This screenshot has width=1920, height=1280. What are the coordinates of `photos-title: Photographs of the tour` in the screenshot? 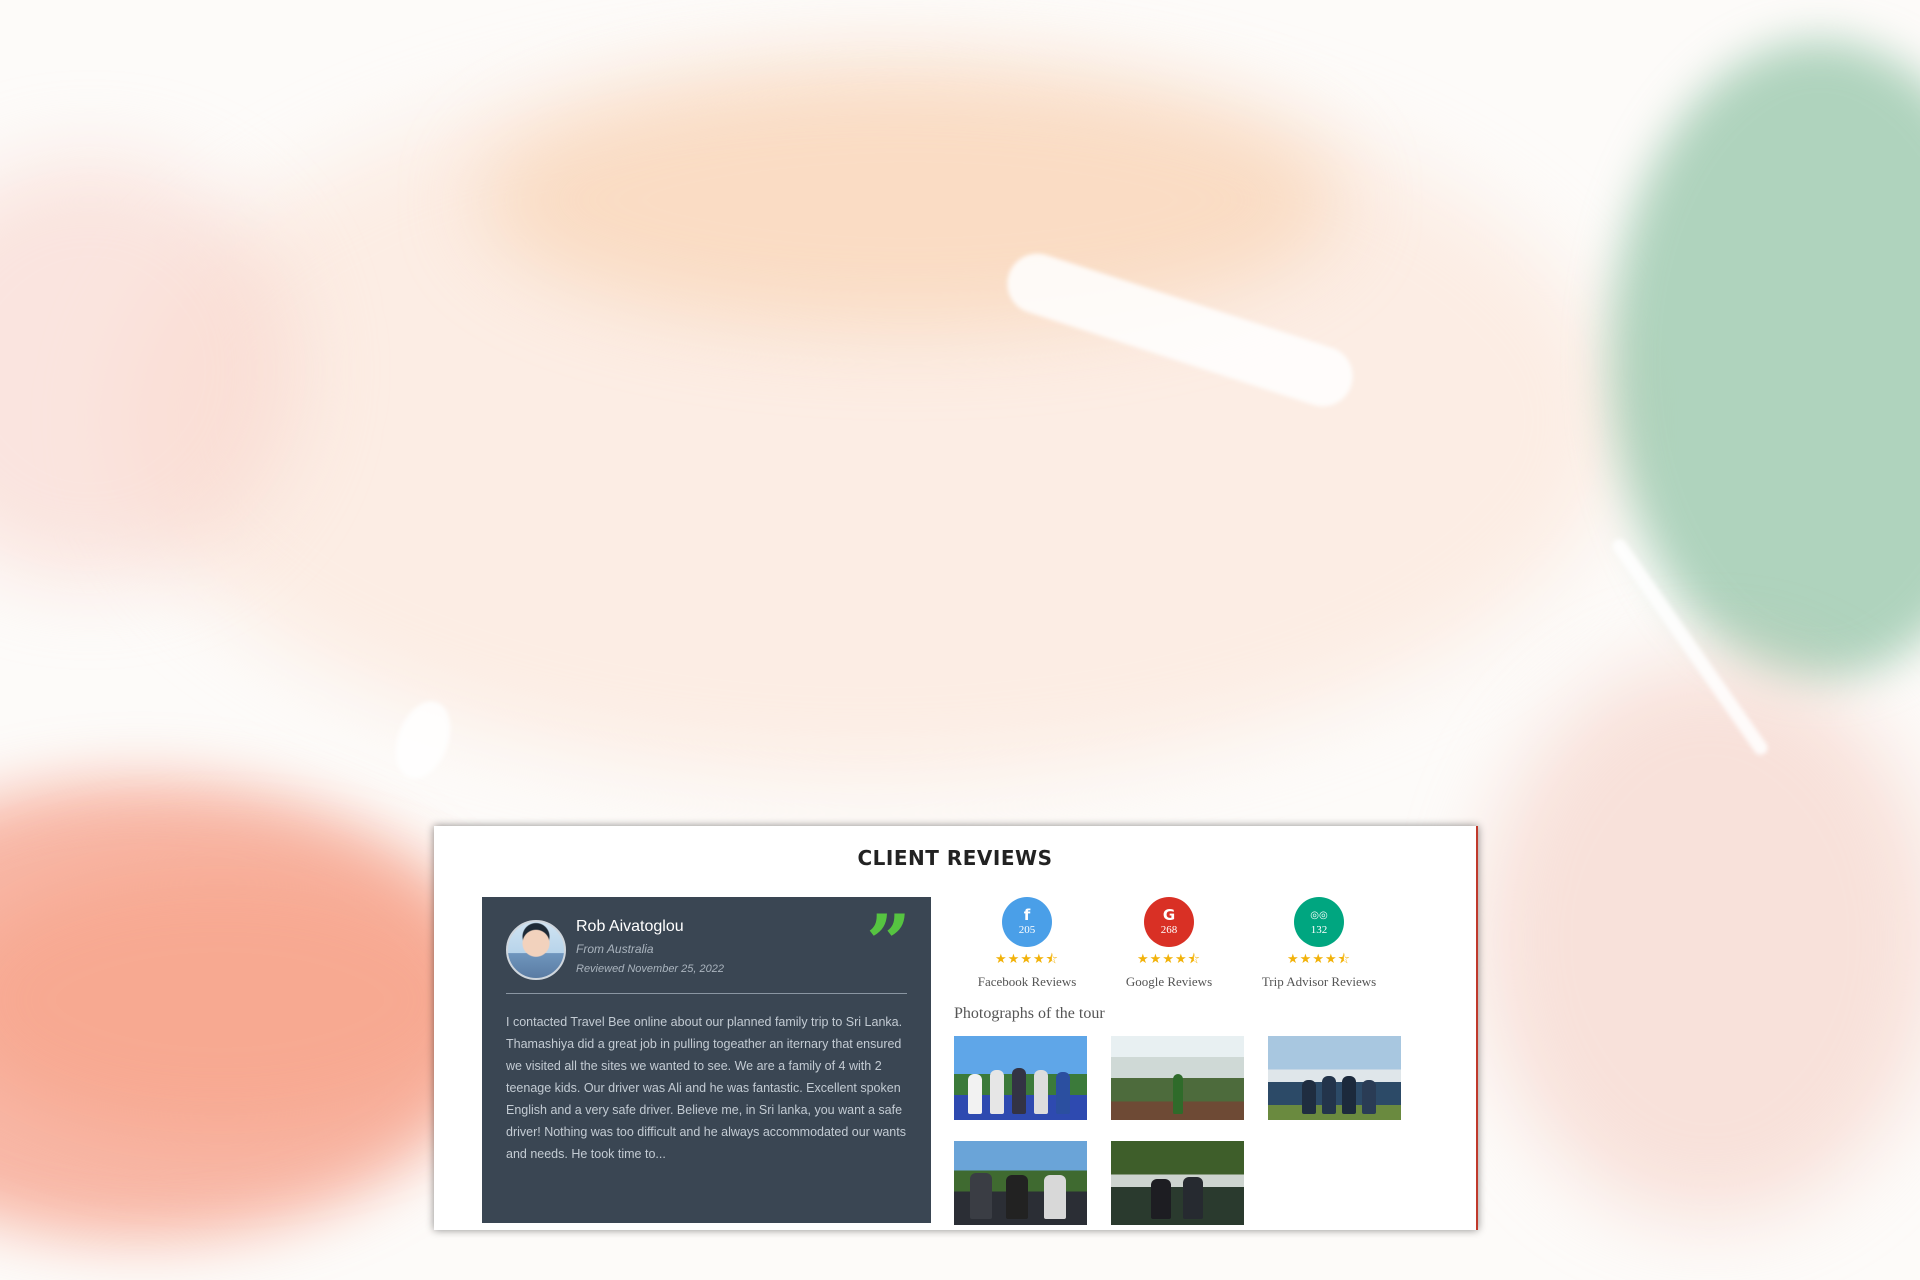 It's located at (1029, 1013).